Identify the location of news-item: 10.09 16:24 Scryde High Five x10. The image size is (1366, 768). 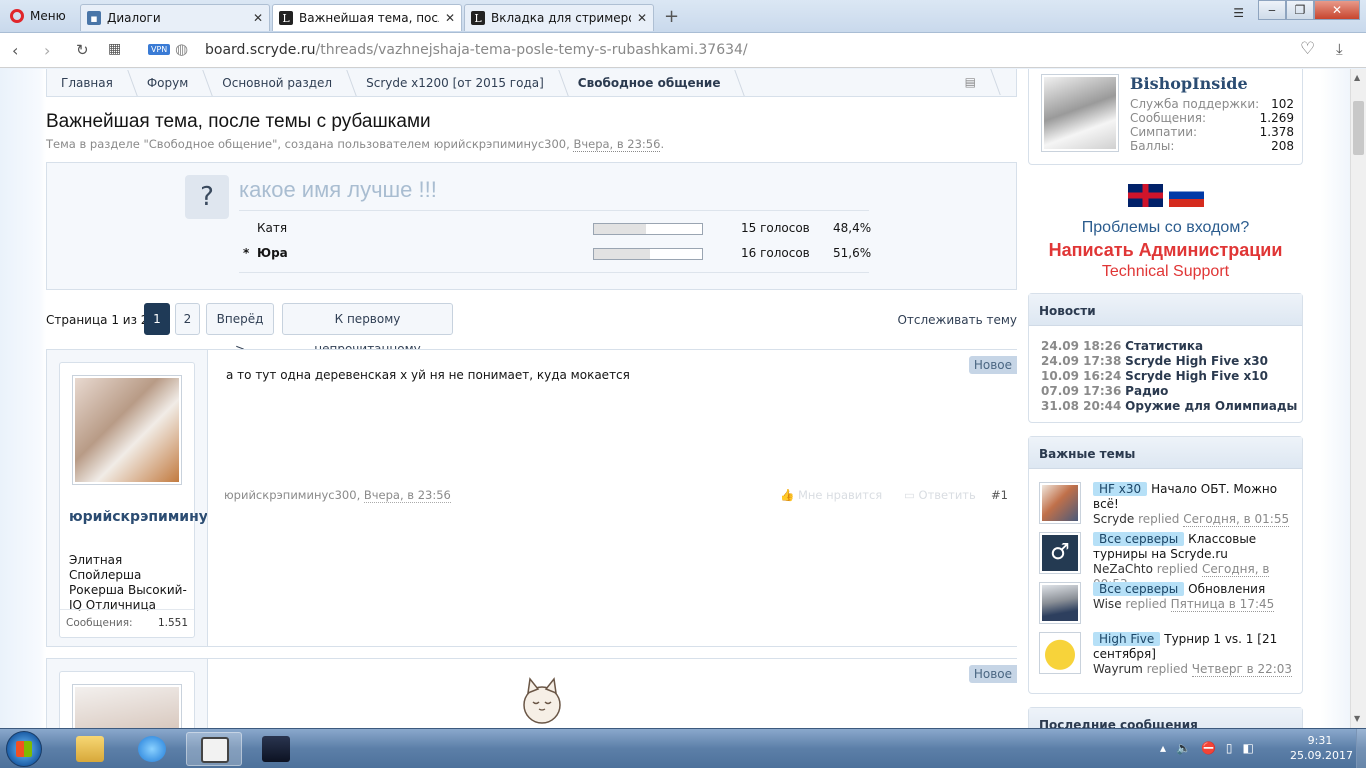
(1154, 376).